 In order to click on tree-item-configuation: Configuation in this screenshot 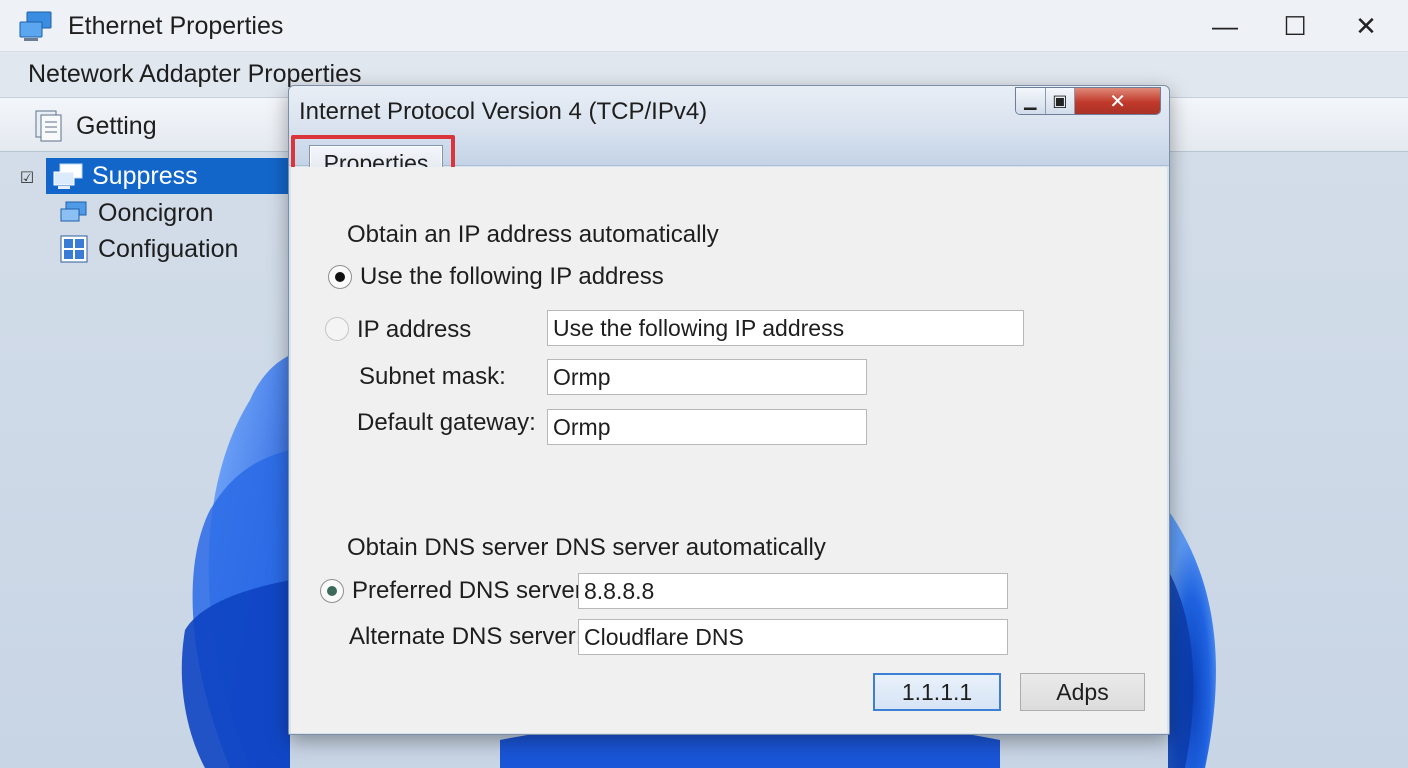, I will do `click(145, 249)`.